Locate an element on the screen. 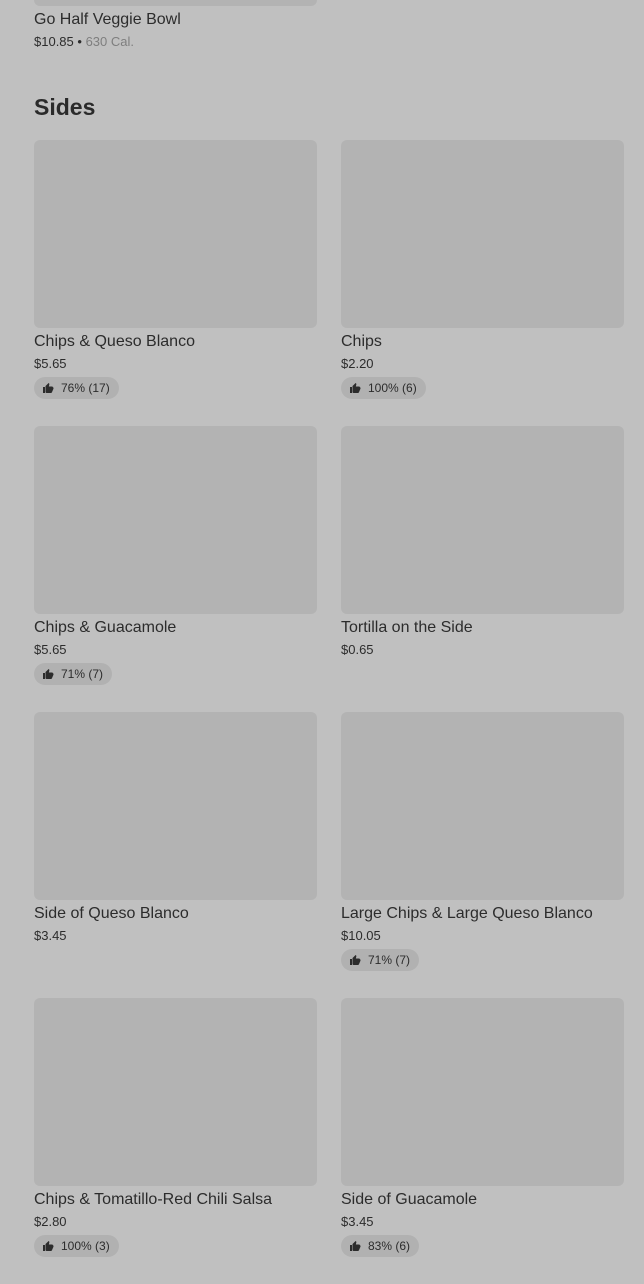 This screenshot has height=1284, width=644. menu-item-card: Chips & Guacamole $5.65 71% (7) is located at coordinates (175, 569).